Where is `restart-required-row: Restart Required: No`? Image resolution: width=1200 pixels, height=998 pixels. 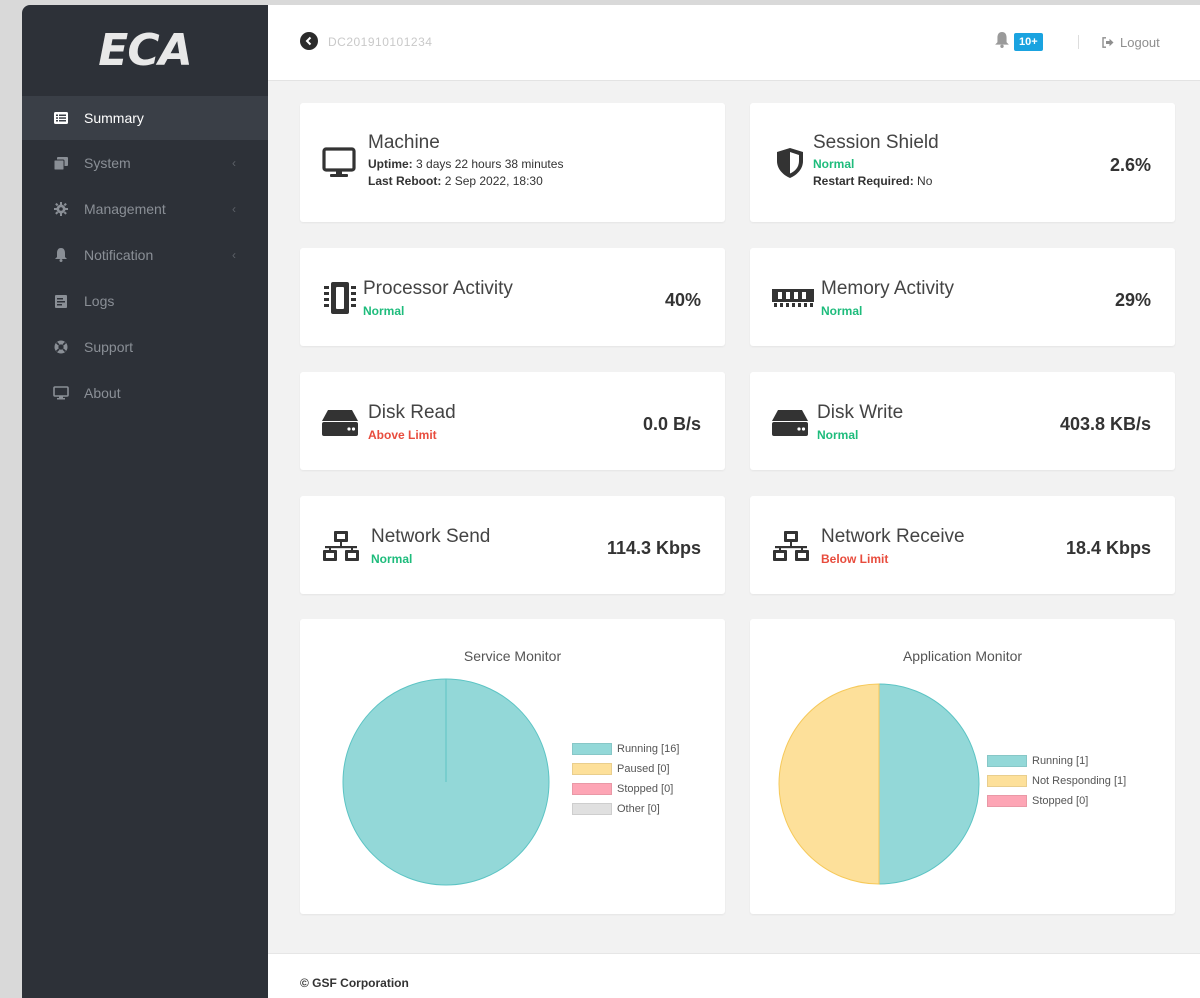
restart-required-row: Restart Required: No is located at coordinates (873, 181).